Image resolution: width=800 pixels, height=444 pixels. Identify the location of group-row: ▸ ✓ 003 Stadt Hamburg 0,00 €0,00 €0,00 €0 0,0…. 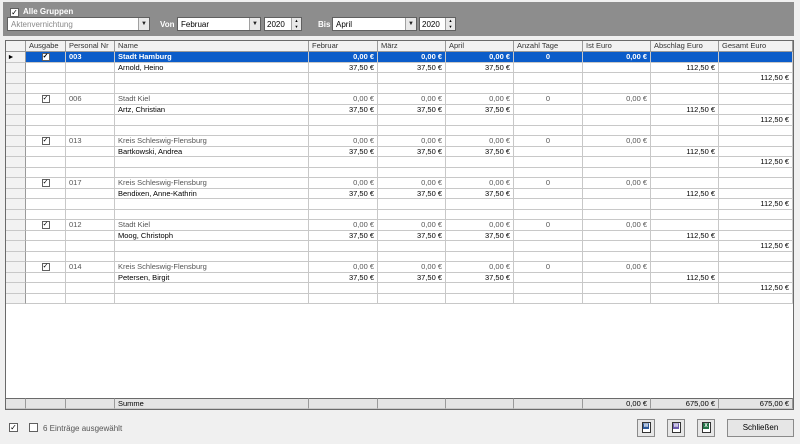
(399, 57).